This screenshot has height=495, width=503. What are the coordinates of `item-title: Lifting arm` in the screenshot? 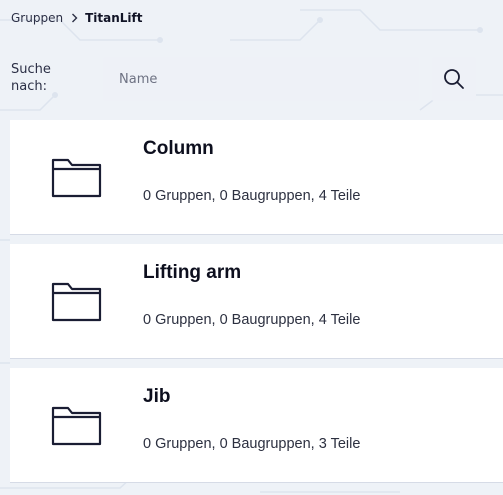 It's located at (192, 272).